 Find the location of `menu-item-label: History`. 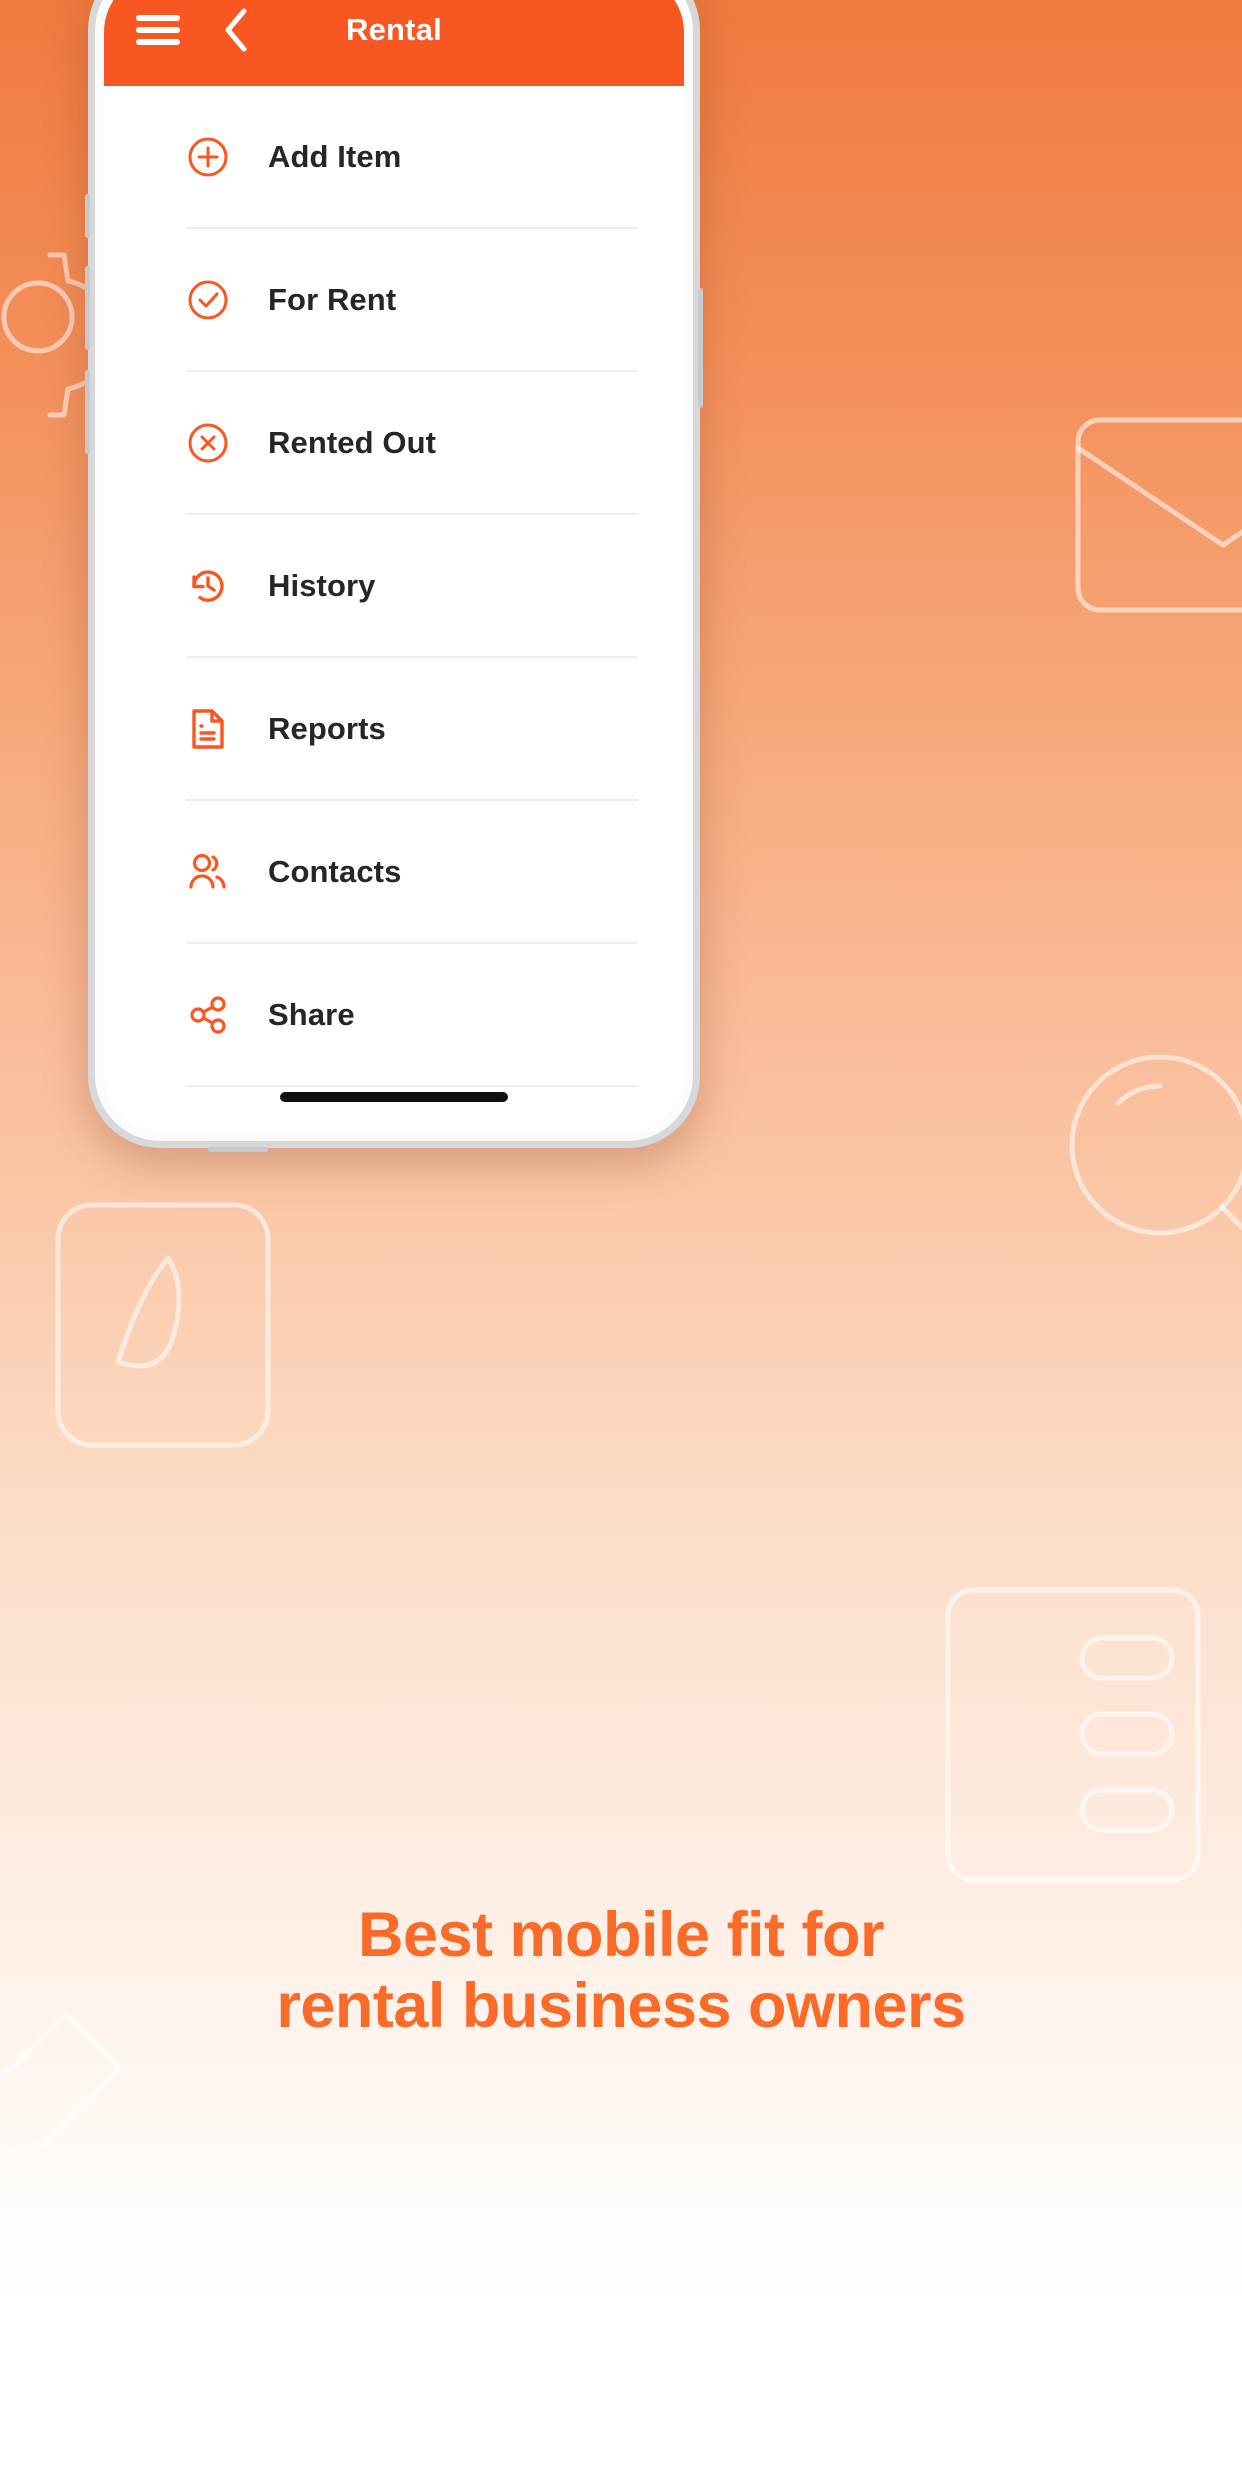

menu-item-label: History is located at coordinates (322, 585).